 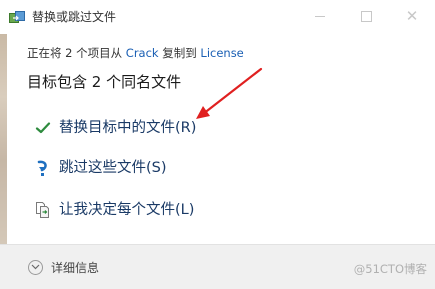 I want to click on skip-arrow-icon, so click(x=43, y=168).